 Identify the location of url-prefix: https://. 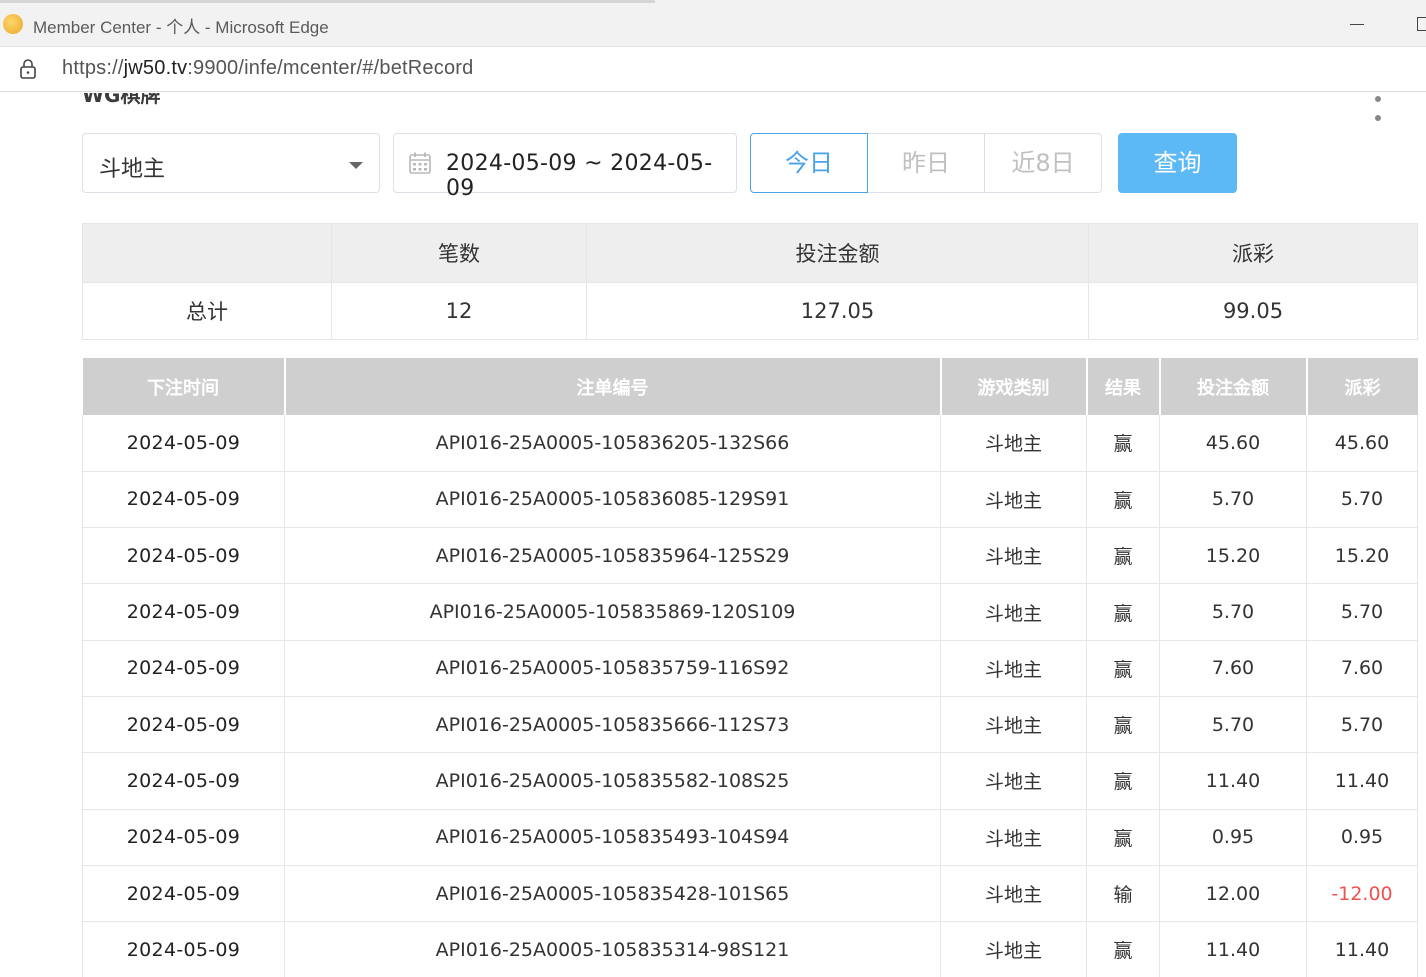
(93, 68).